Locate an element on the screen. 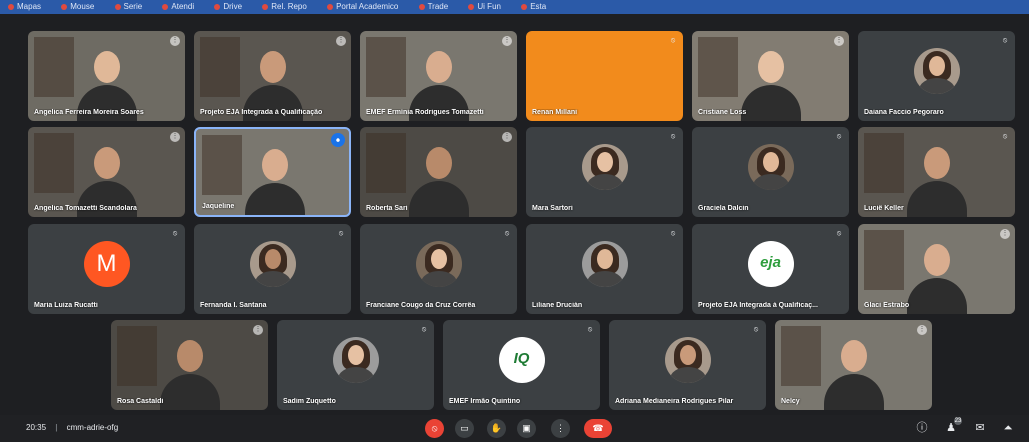 The height and width of the screenshot is (442, 1029). chat-button: ✉ is located at coordinates (980, 428).